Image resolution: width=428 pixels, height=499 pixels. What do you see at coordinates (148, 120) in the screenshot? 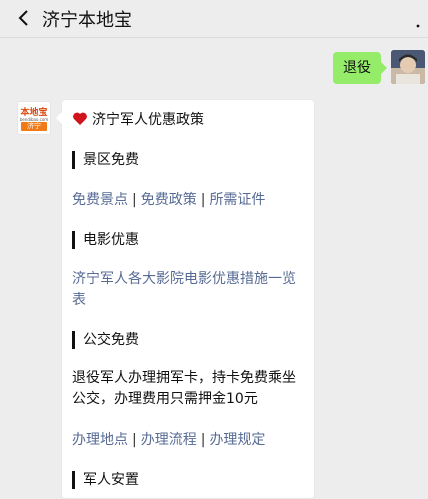
I see `card-title: 济宁军人优惠政策` at bounding box center [148, 120].